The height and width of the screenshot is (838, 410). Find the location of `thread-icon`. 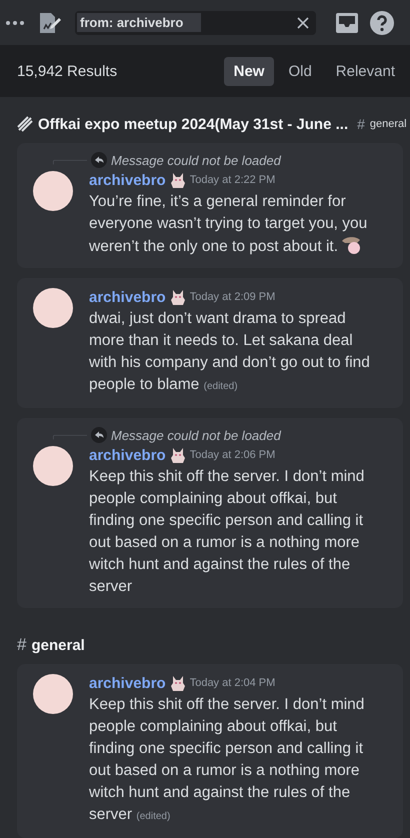

thread-icon is located at coordinates (25, 124).